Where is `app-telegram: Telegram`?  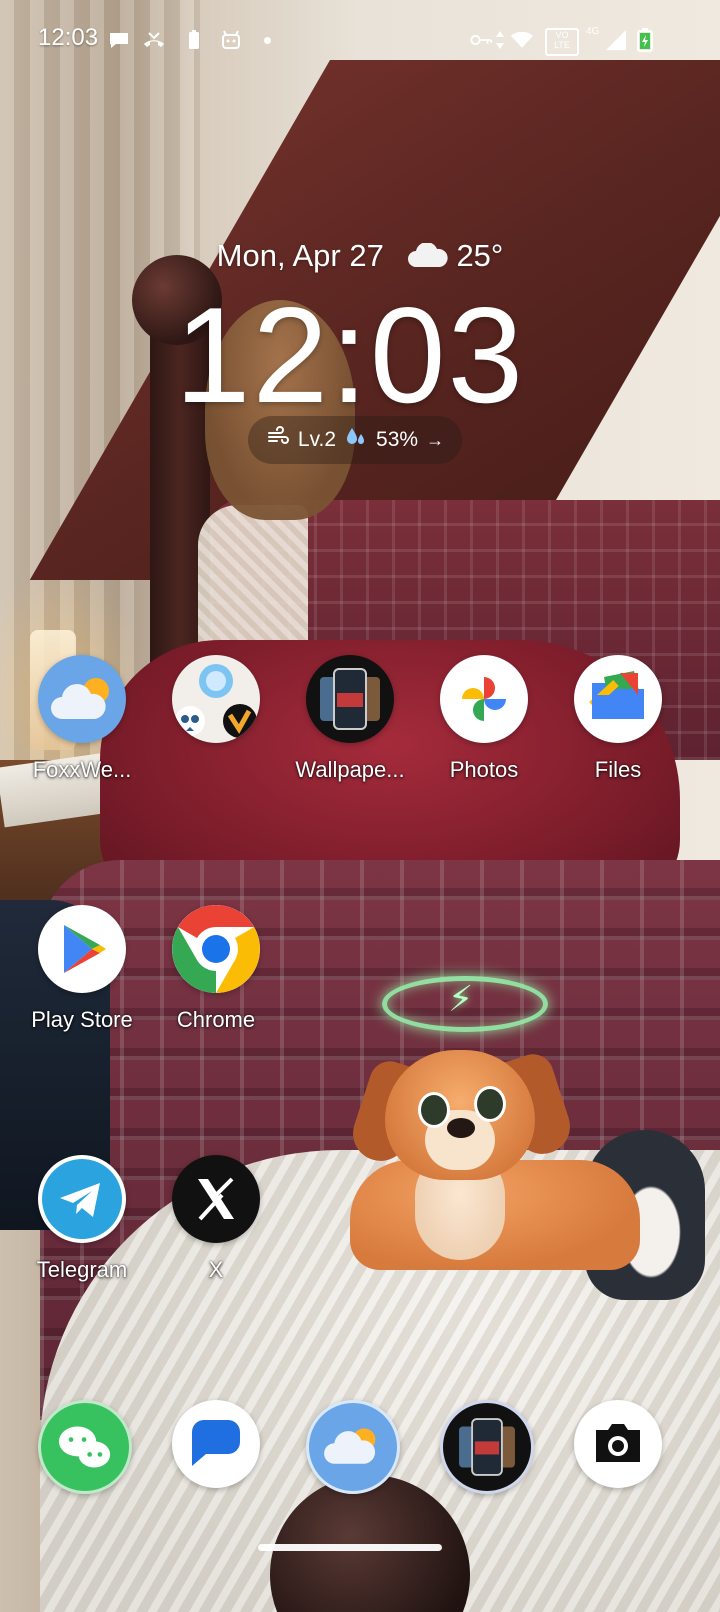
app-telegram: Telegram is located at coordinates (82, 1219).